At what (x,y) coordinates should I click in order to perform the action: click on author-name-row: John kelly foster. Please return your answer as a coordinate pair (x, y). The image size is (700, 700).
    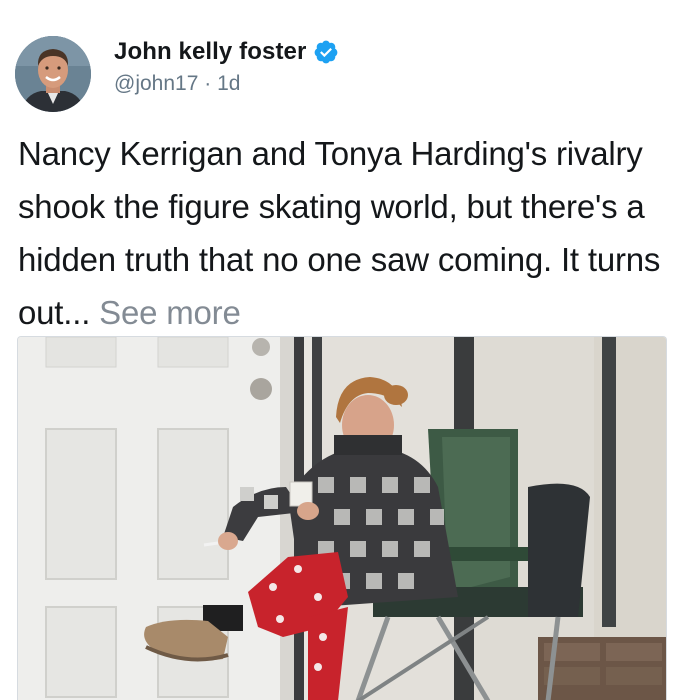
    Looking at the image, I should click on (226, 52).